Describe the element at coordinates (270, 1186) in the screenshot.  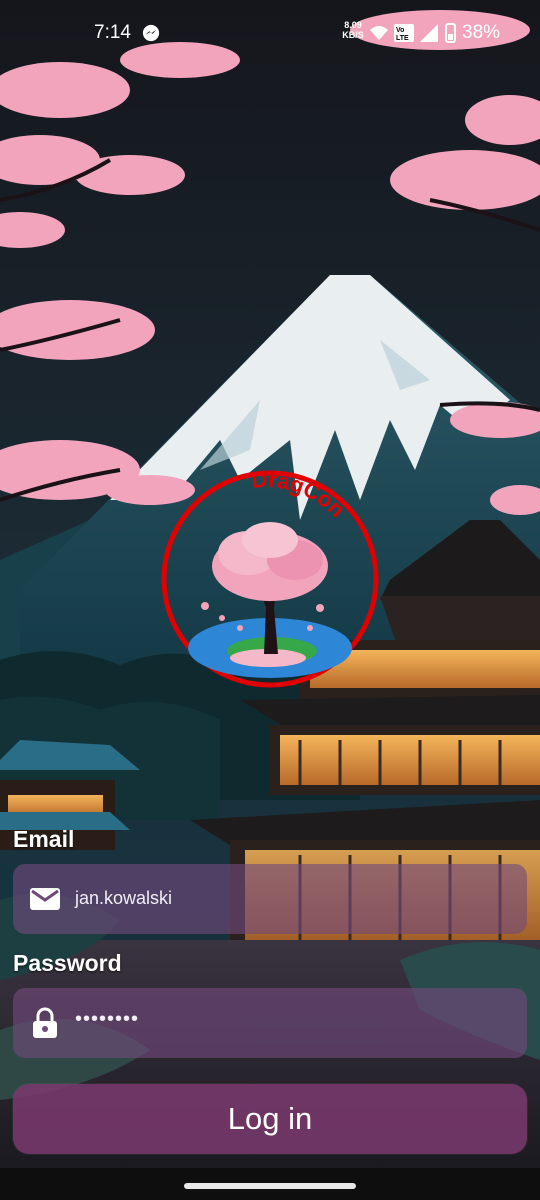
I see `home-gesture-handle` at that location.